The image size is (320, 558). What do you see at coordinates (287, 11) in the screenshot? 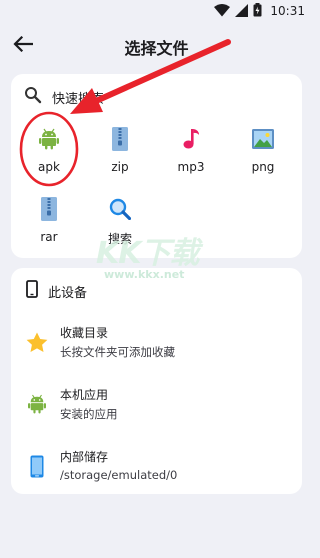
I see `status-time: 10:31` at bounding box center [287, 11].